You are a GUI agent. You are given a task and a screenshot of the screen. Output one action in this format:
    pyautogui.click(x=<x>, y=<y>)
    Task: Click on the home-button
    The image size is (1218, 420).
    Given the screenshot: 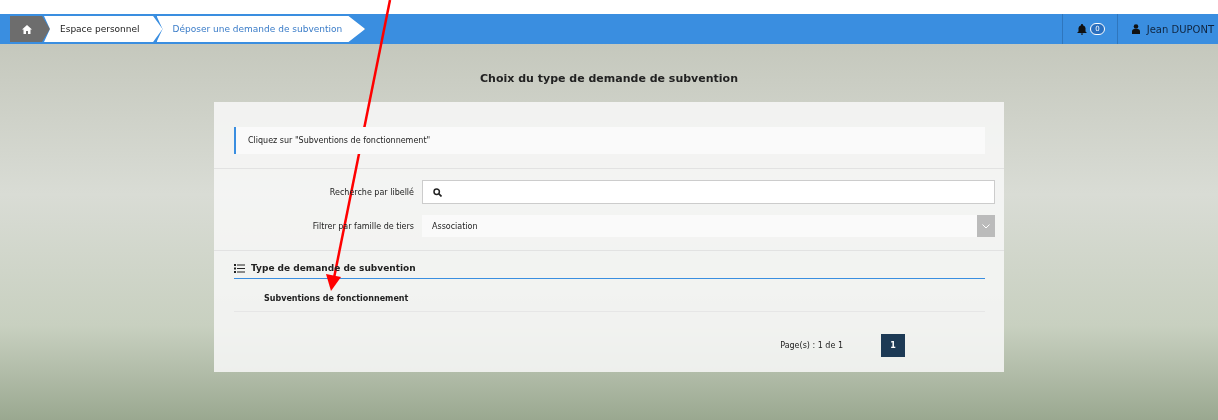 What is the action you would take?
    pyautogui.click(x=30, y=29)
    